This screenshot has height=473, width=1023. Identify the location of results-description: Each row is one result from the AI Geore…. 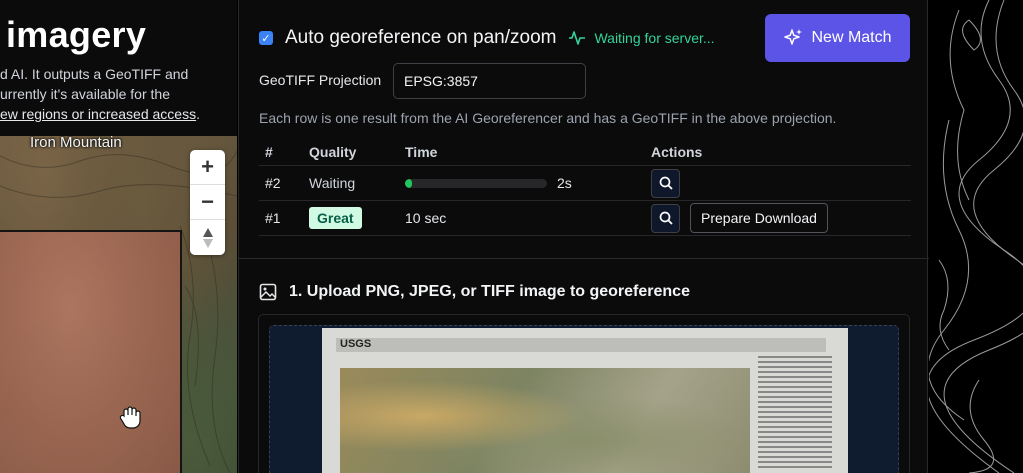
(548, 118).